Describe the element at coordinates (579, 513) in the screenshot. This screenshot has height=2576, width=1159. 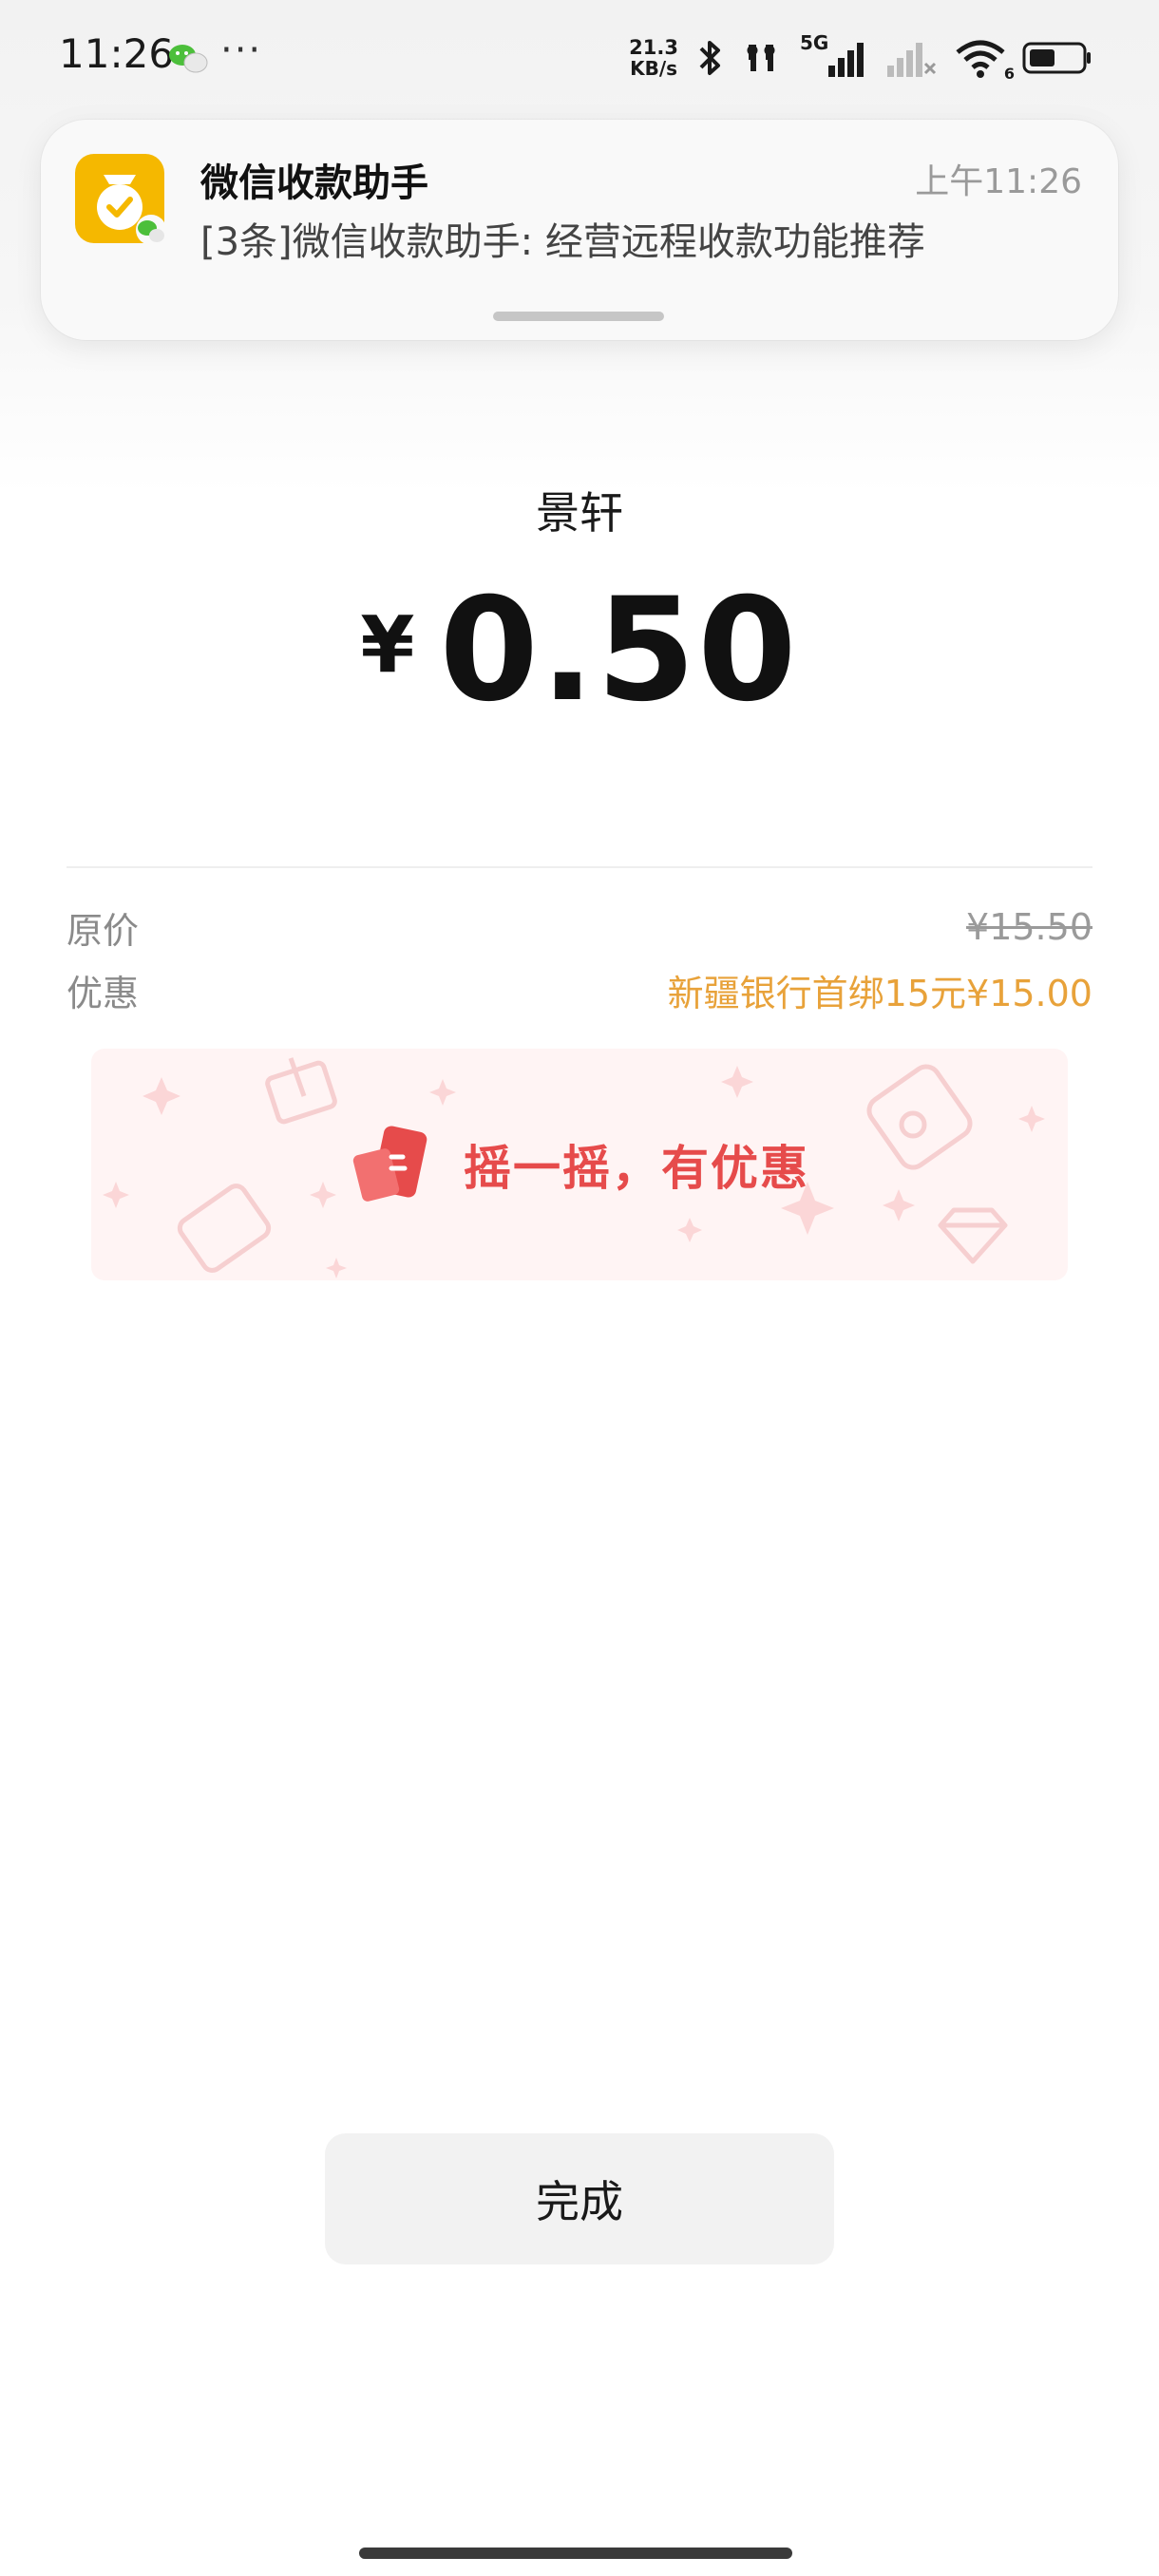
I see `merchant-name: 景轩` at that location.